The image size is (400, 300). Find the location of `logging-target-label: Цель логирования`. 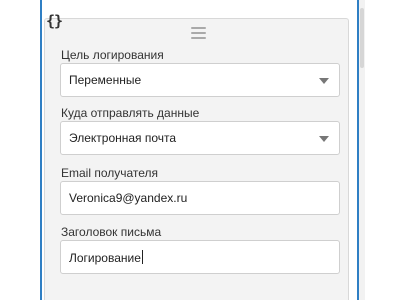

logging-target-label: Цель логирования is located at coordinates (112, 55).